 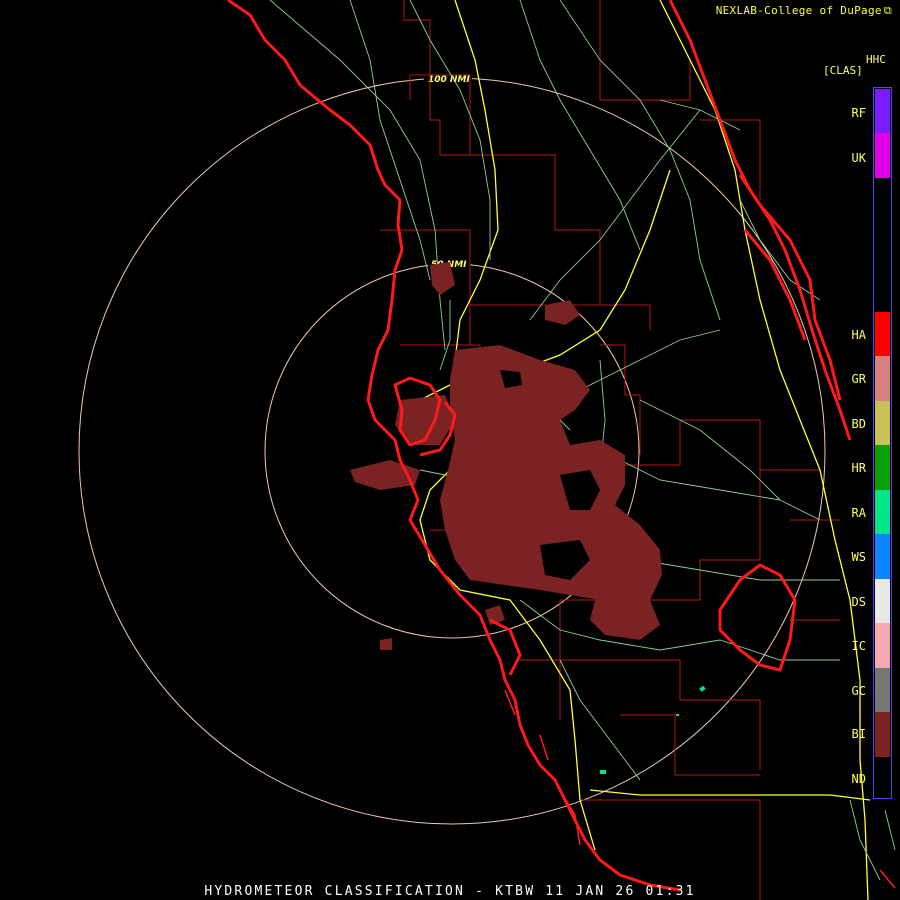 I want to click on legend-label-uk: UK, so click(x=858, y=158).